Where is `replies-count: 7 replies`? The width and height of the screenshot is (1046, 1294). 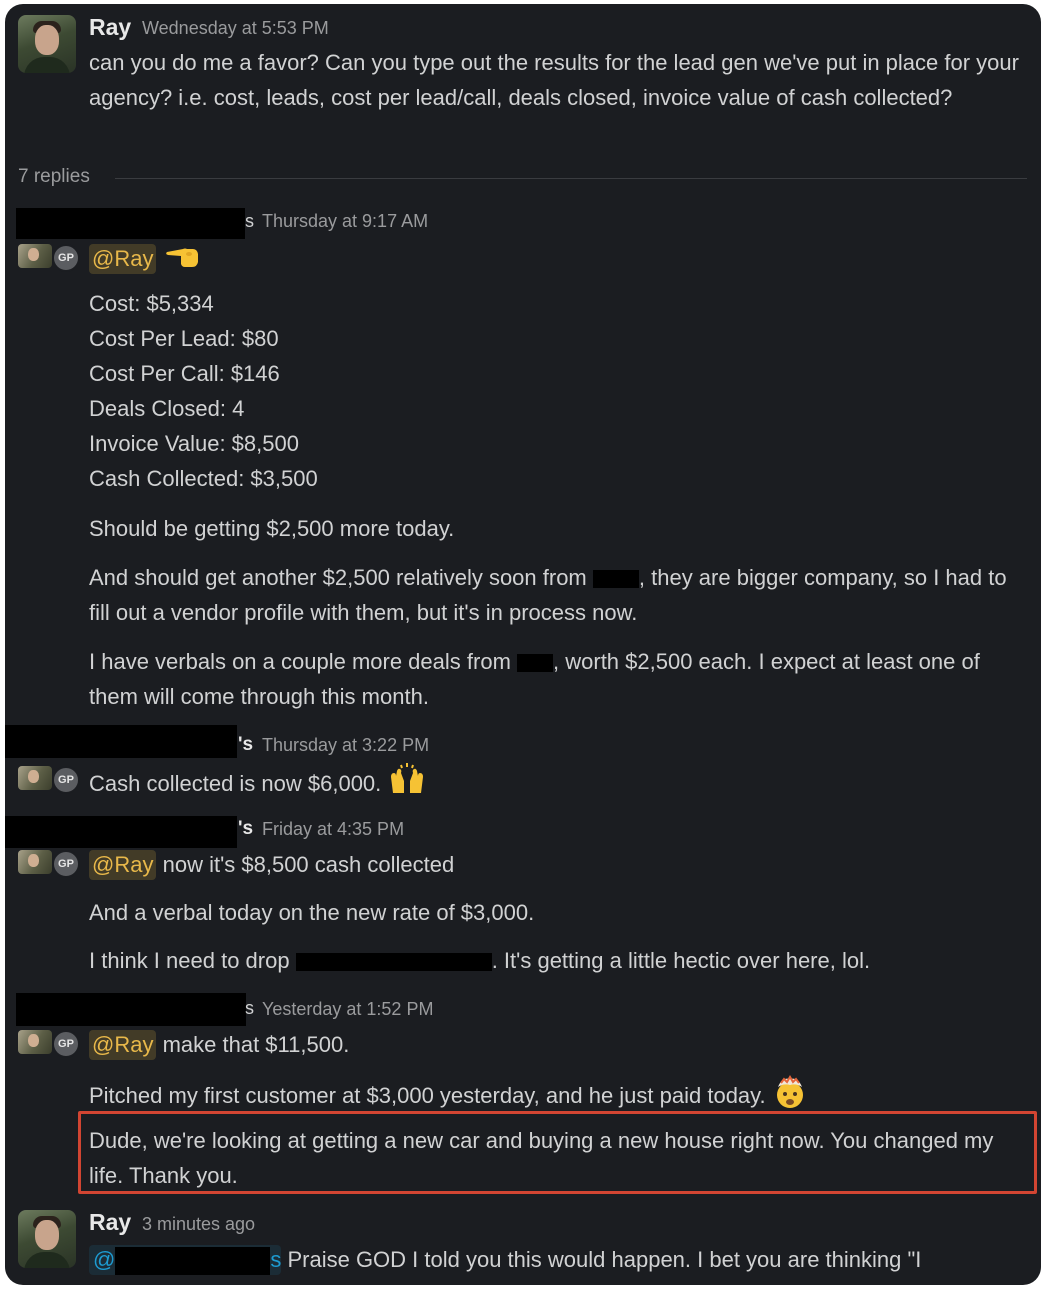 replies-count: 7 replies is located at coordinates (54, 177).